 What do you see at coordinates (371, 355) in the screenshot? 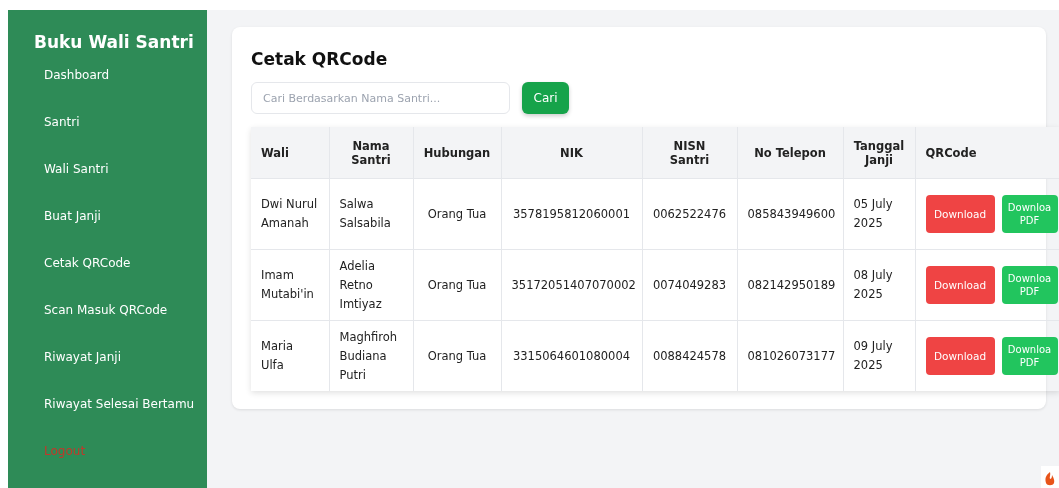
I see `table-cell: Maghfiroh Budiana Putri` at bounding box center [371, 355].